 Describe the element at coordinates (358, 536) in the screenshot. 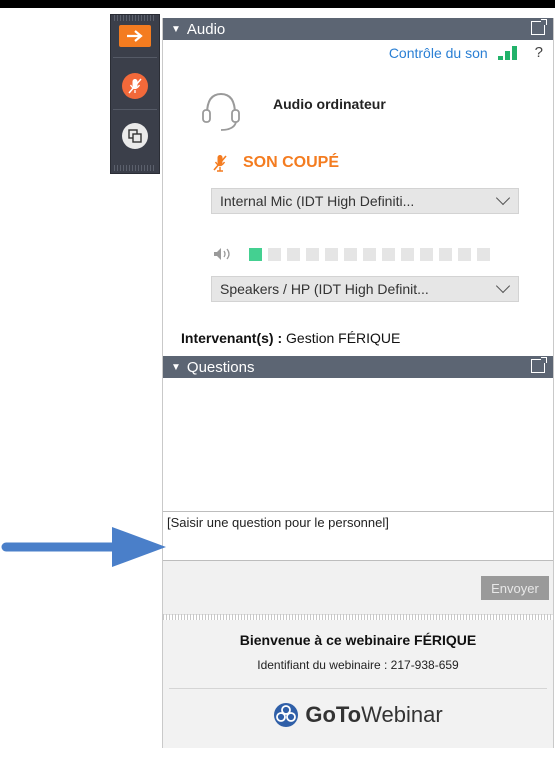

I see `question-input: [Saisir une question pour le personnel]` at that location.